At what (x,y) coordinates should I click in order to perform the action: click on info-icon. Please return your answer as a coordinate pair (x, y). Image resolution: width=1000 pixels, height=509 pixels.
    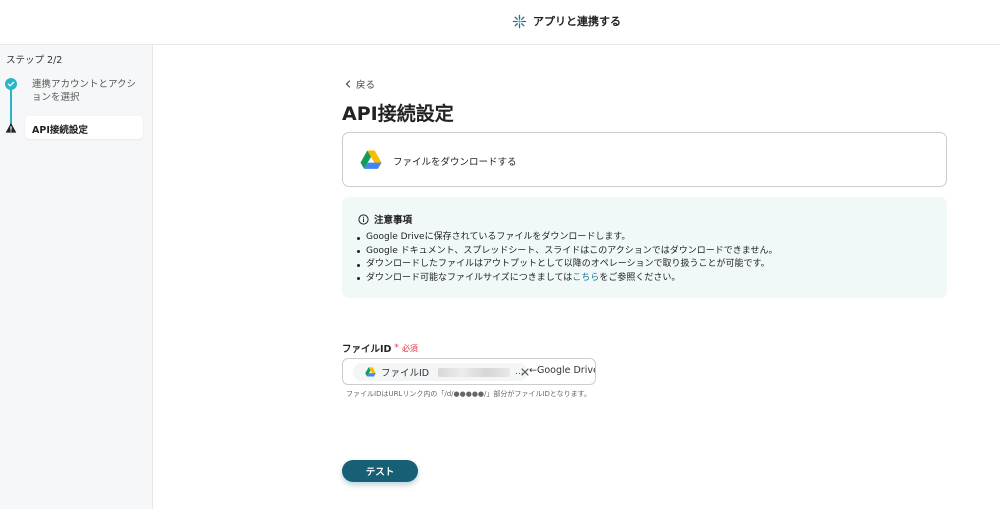
    Looking at the image, I should click on (363, 219).